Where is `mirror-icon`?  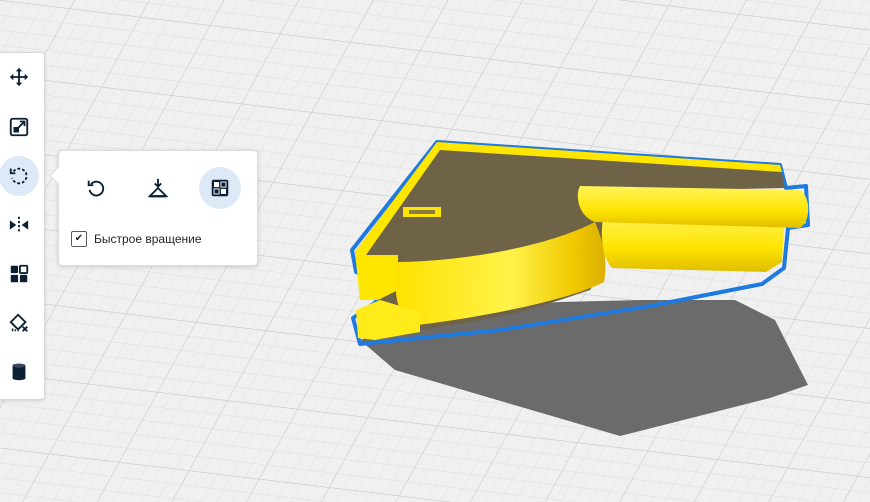 mirror-icon is located at coordinates (19, 225).